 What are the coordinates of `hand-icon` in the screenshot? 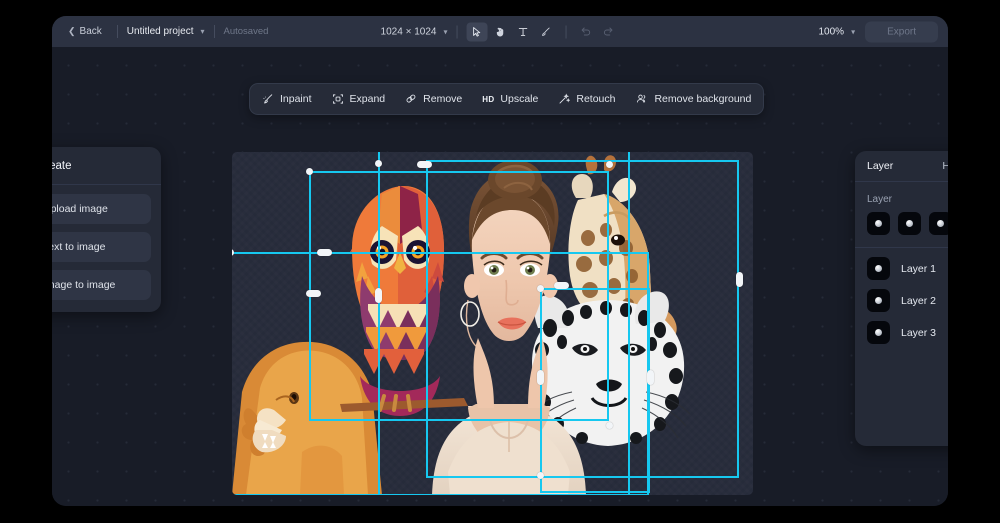 It's located at (500, 32).